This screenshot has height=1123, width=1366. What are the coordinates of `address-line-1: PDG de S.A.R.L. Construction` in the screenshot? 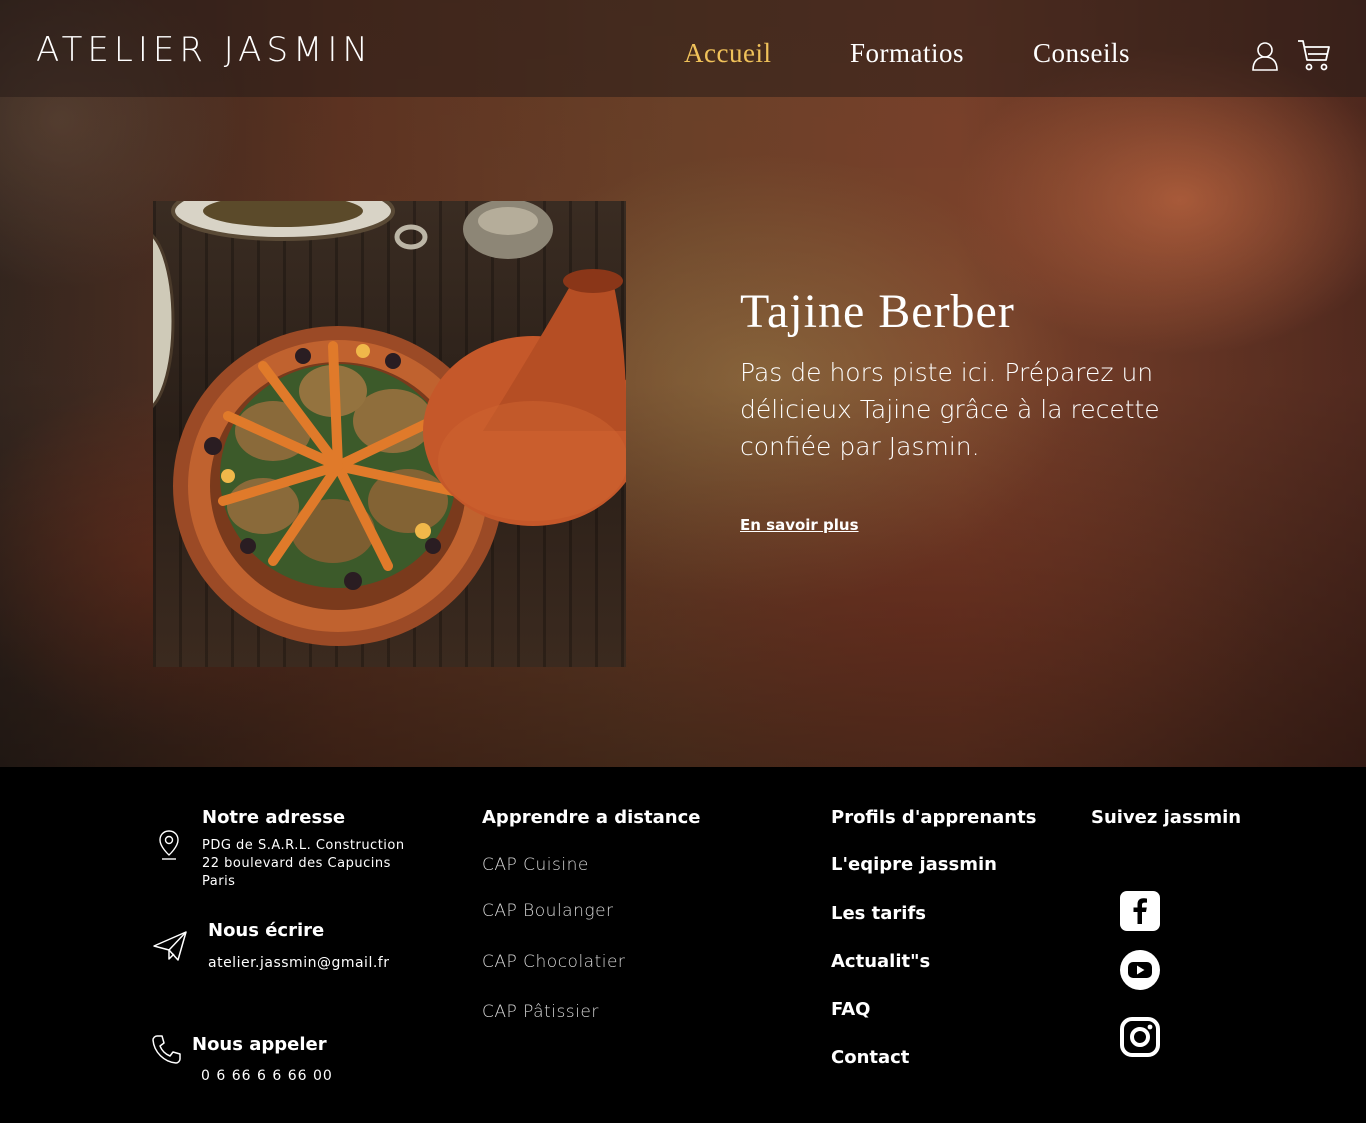 It's located at (303, 845).